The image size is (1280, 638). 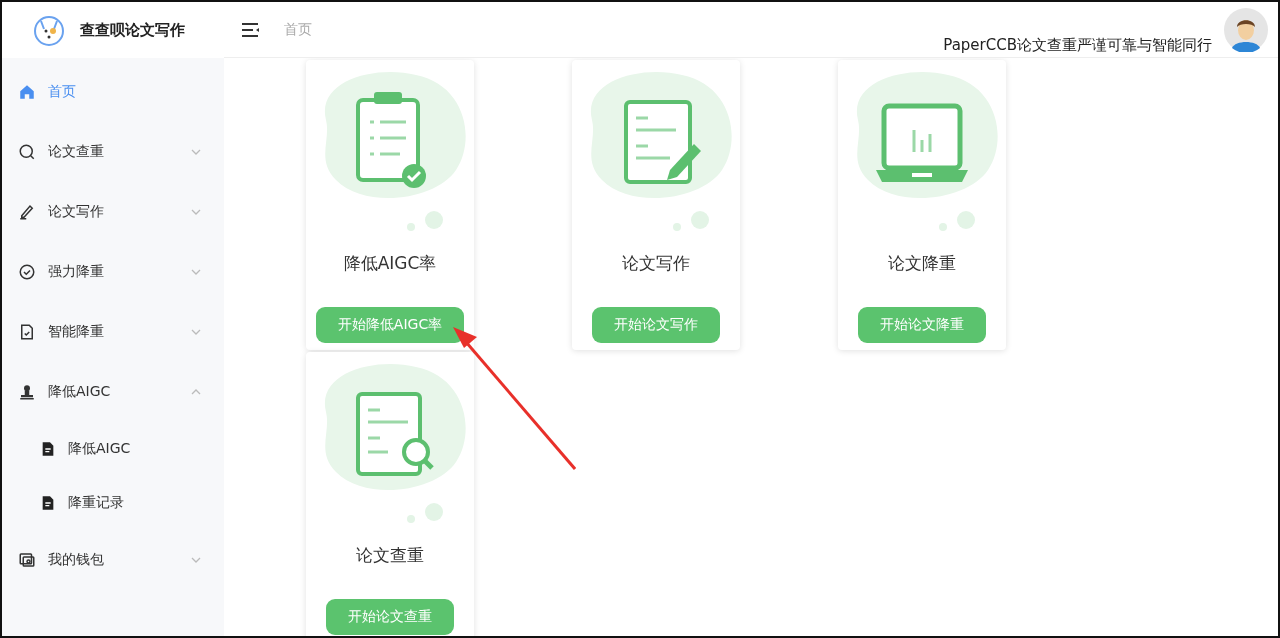 What do you see at coordinates (113, 392) in the screenshot?
I see `sidebar-item: 降低AIGC` at bounding box center [113, 392].